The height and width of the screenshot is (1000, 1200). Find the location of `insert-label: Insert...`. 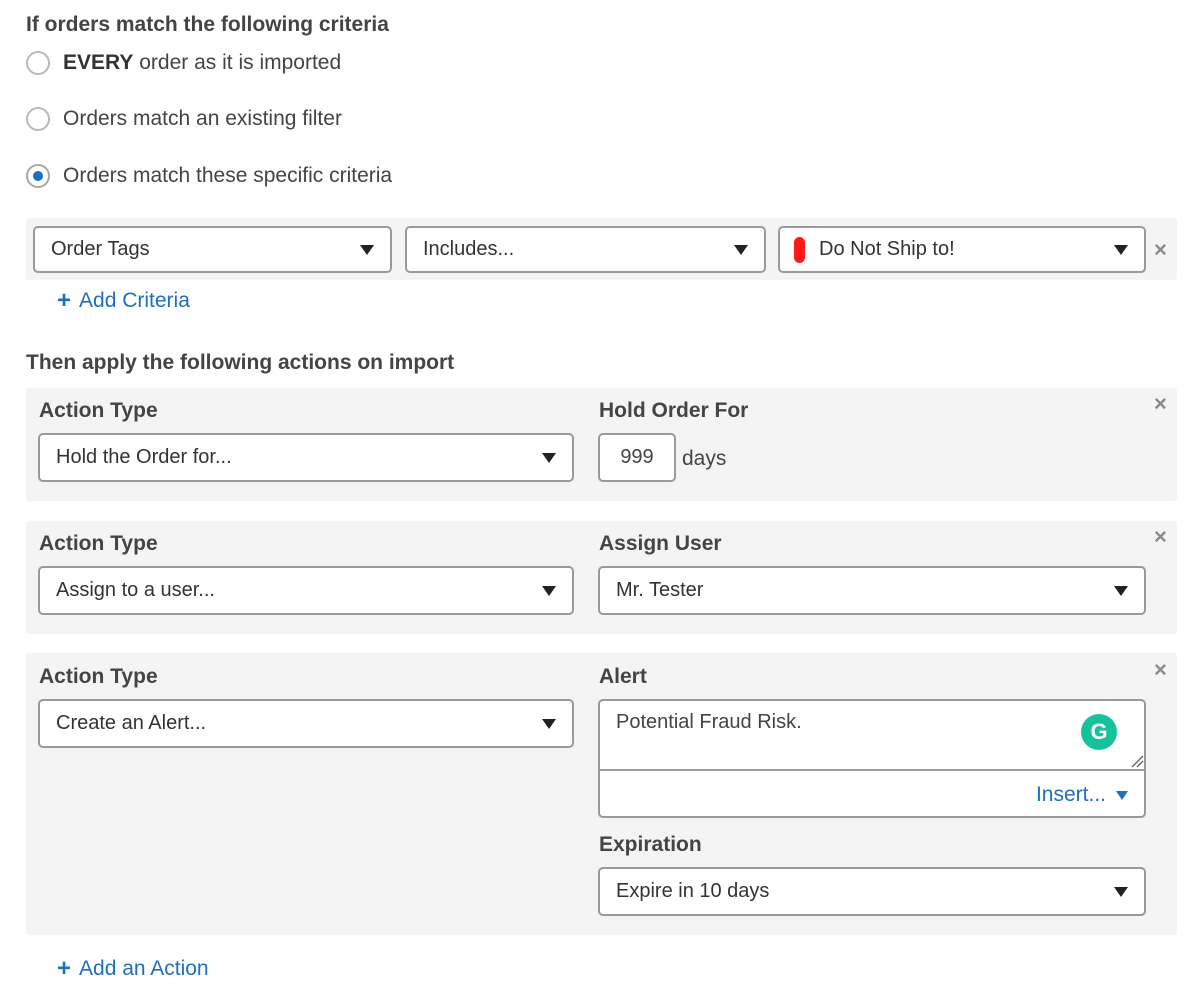

insert-label: Insert... is located at coordinates (1070, 794).